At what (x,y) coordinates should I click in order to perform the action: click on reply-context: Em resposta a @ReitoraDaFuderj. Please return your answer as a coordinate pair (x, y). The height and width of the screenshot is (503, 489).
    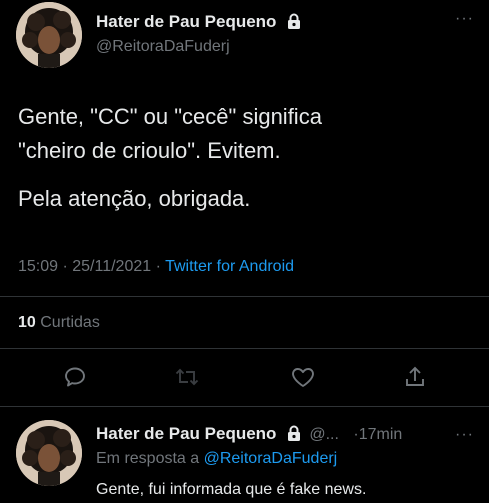
    Looking at the image, I should click on (216, 459).